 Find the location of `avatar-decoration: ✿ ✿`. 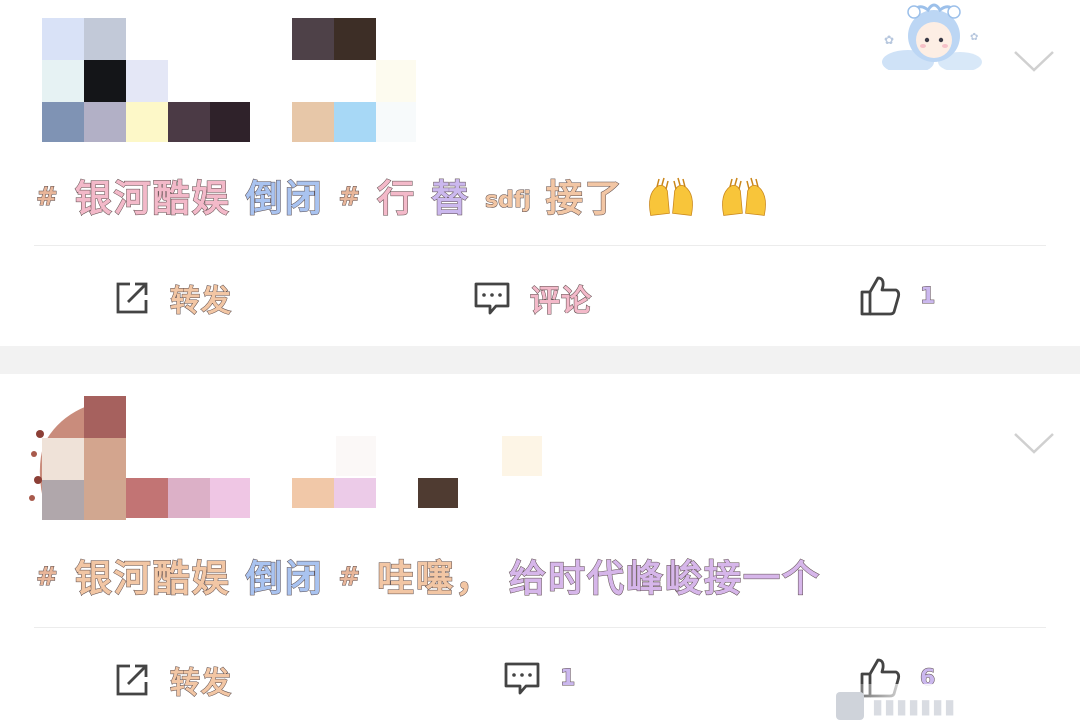

avatar-decoration: ✿ ✿ is located at coordinates (930, 37).